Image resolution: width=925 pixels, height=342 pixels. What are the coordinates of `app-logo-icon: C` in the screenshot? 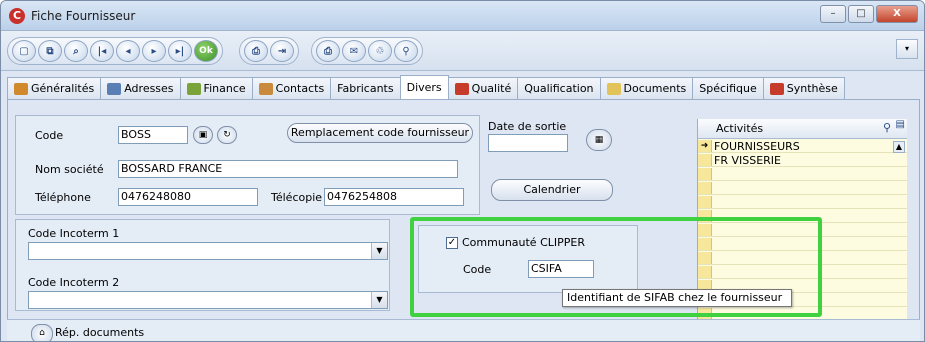 It's located at (17, 16).